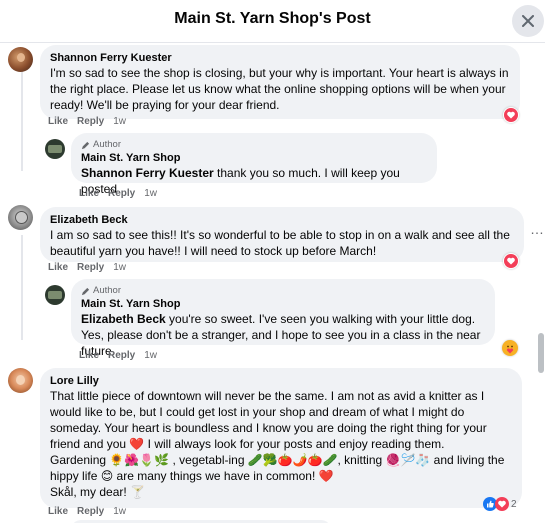  What do you see at coordinates (541, 353) in the screenshot?
I see `scrollbar` at bounding box center [541, 353].